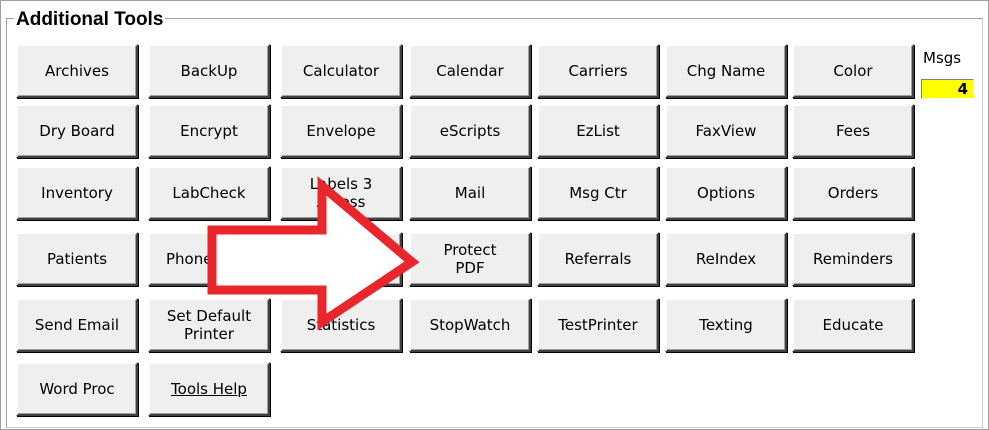 This screenshot has height=430, width=989. I want to click on color-button: Color, so click(853, 71).